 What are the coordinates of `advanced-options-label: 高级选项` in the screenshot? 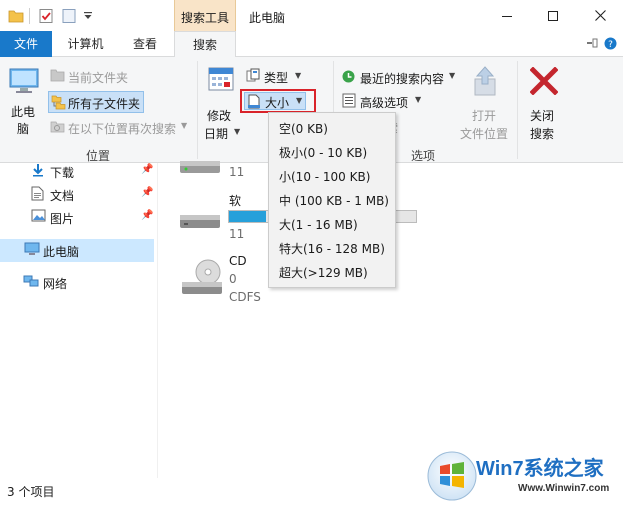 It's located at (384, 103).